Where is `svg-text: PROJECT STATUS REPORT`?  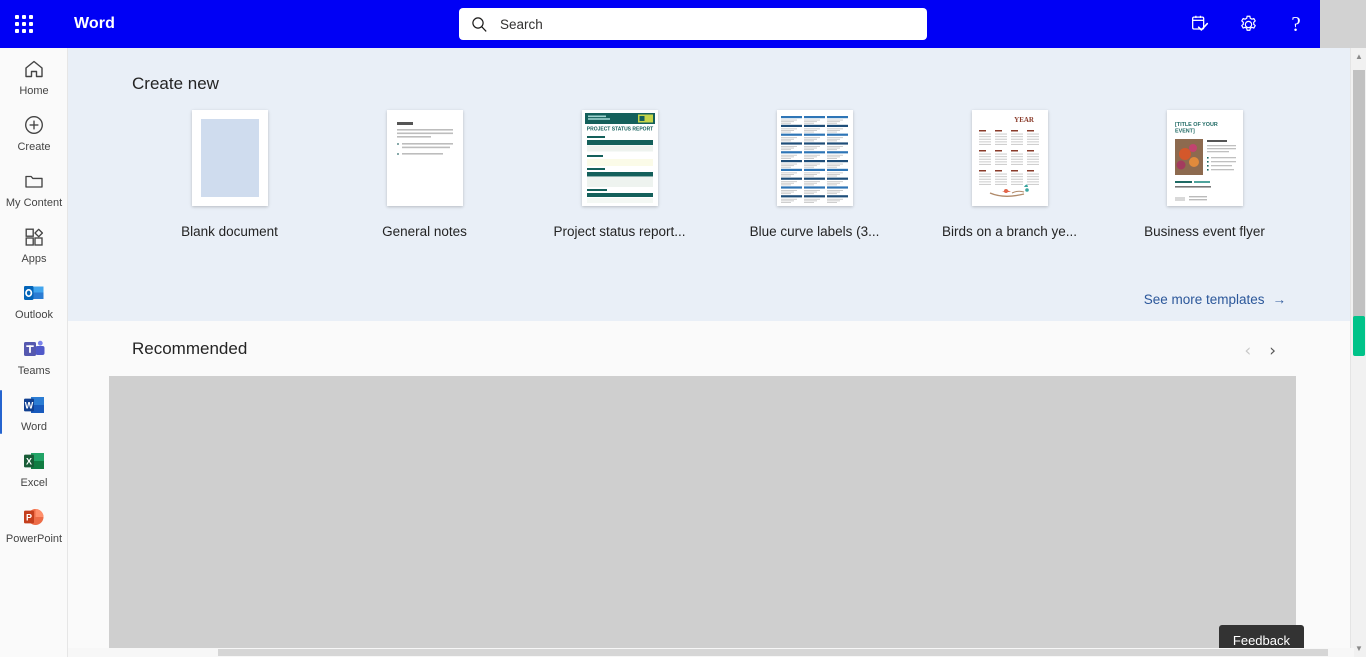
svg-text: PROJECT STATUS REPORT is located at coordinates (619, 130).